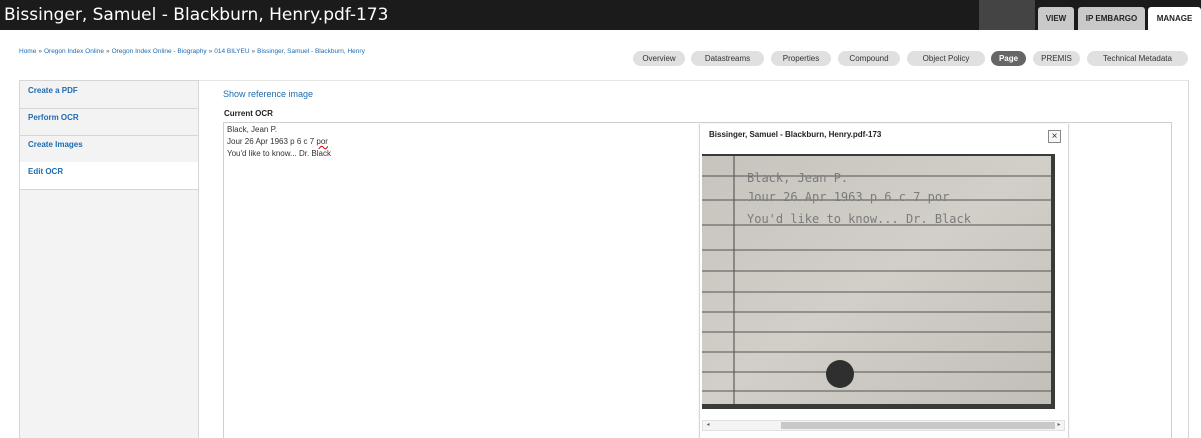  What do you see at coordinates (859, 219) in the screenshot?
I see `card-text-line: You'd like to know... Dr. Black` at bounding box center [859, 219].